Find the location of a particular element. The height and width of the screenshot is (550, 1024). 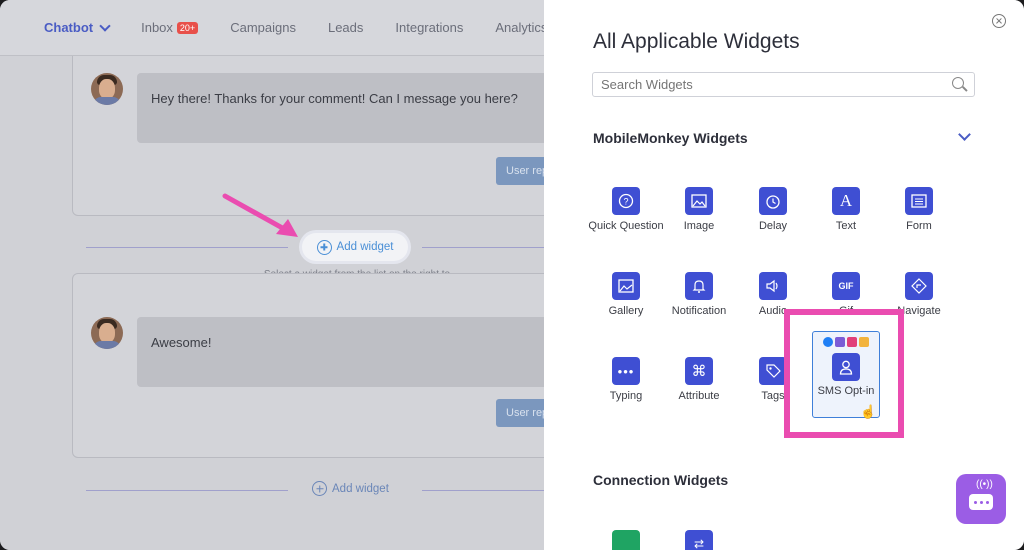

tag-icon is located at coordinates (773, 371).